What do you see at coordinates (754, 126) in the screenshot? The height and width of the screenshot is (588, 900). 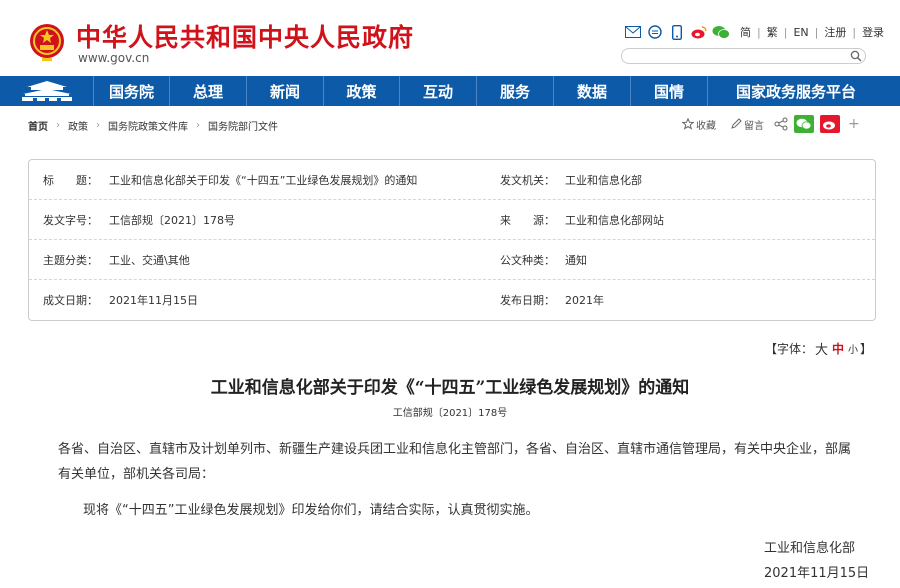 I see `comment-label: 留言` at bounding box center [754, 126].